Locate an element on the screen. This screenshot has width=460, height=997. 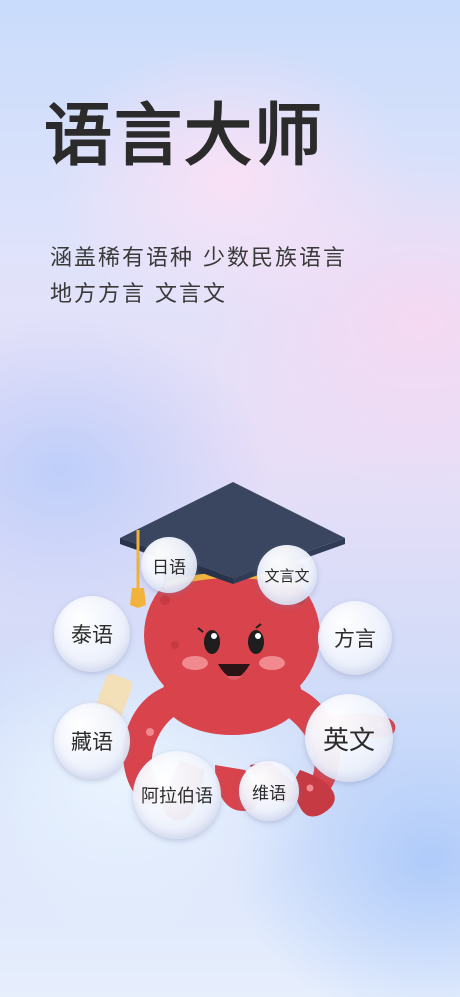
language-bubble-arabic: 阿拉伯语 is located at coordinates (177, 795).